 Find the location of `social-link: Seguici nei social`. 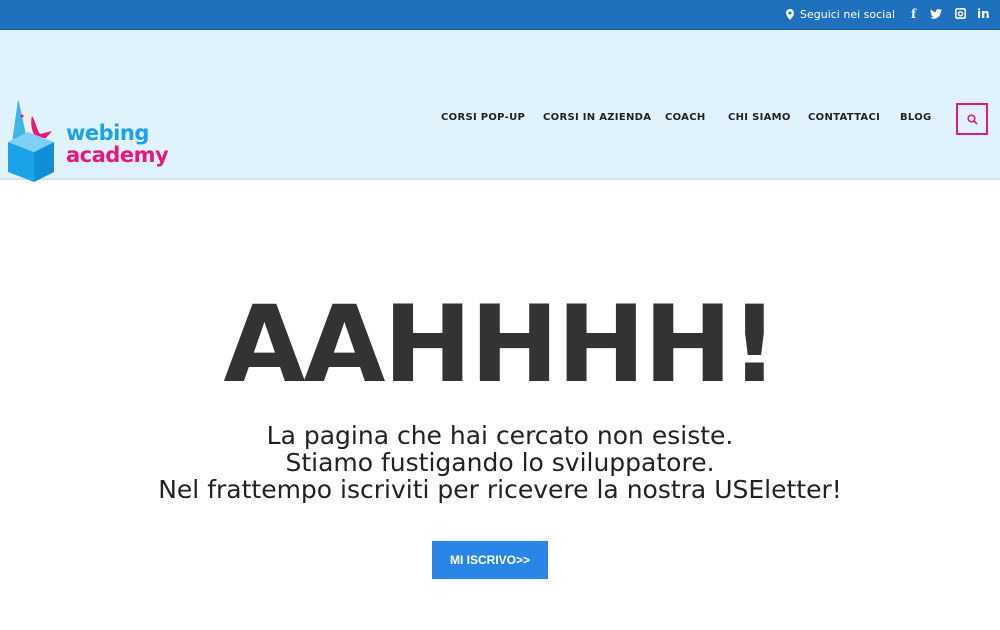

social-link: Seguici nei social is located at coordinates (840, 14).